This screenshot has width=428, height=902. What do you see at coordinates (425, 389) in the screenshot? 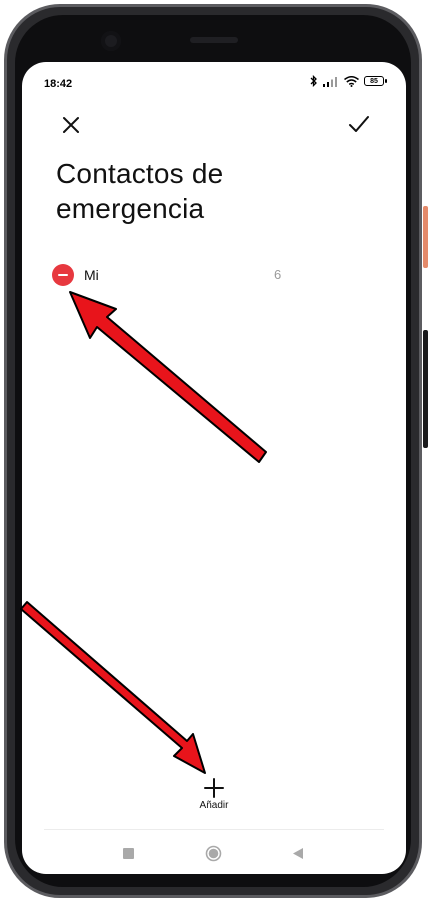
I see `volume-button` at bounding box center [425, 389].